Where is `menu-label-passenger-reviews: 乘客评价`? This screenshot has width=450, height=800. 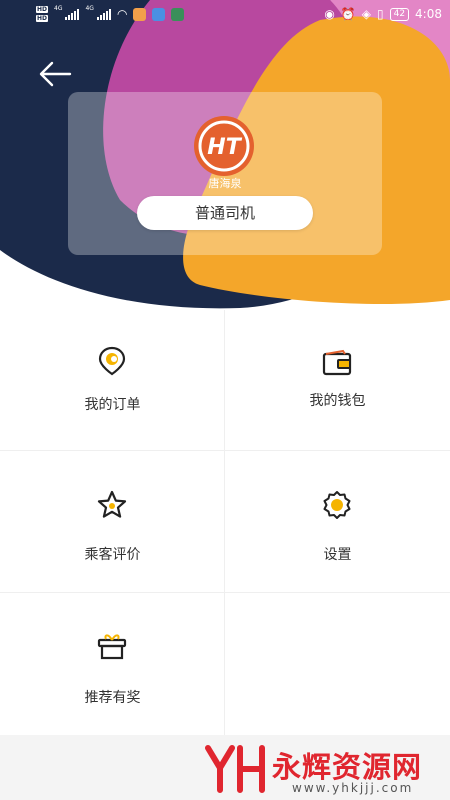
menu-label-passenger-reviews: 乘客评价 is located at coordinates (112, 555).